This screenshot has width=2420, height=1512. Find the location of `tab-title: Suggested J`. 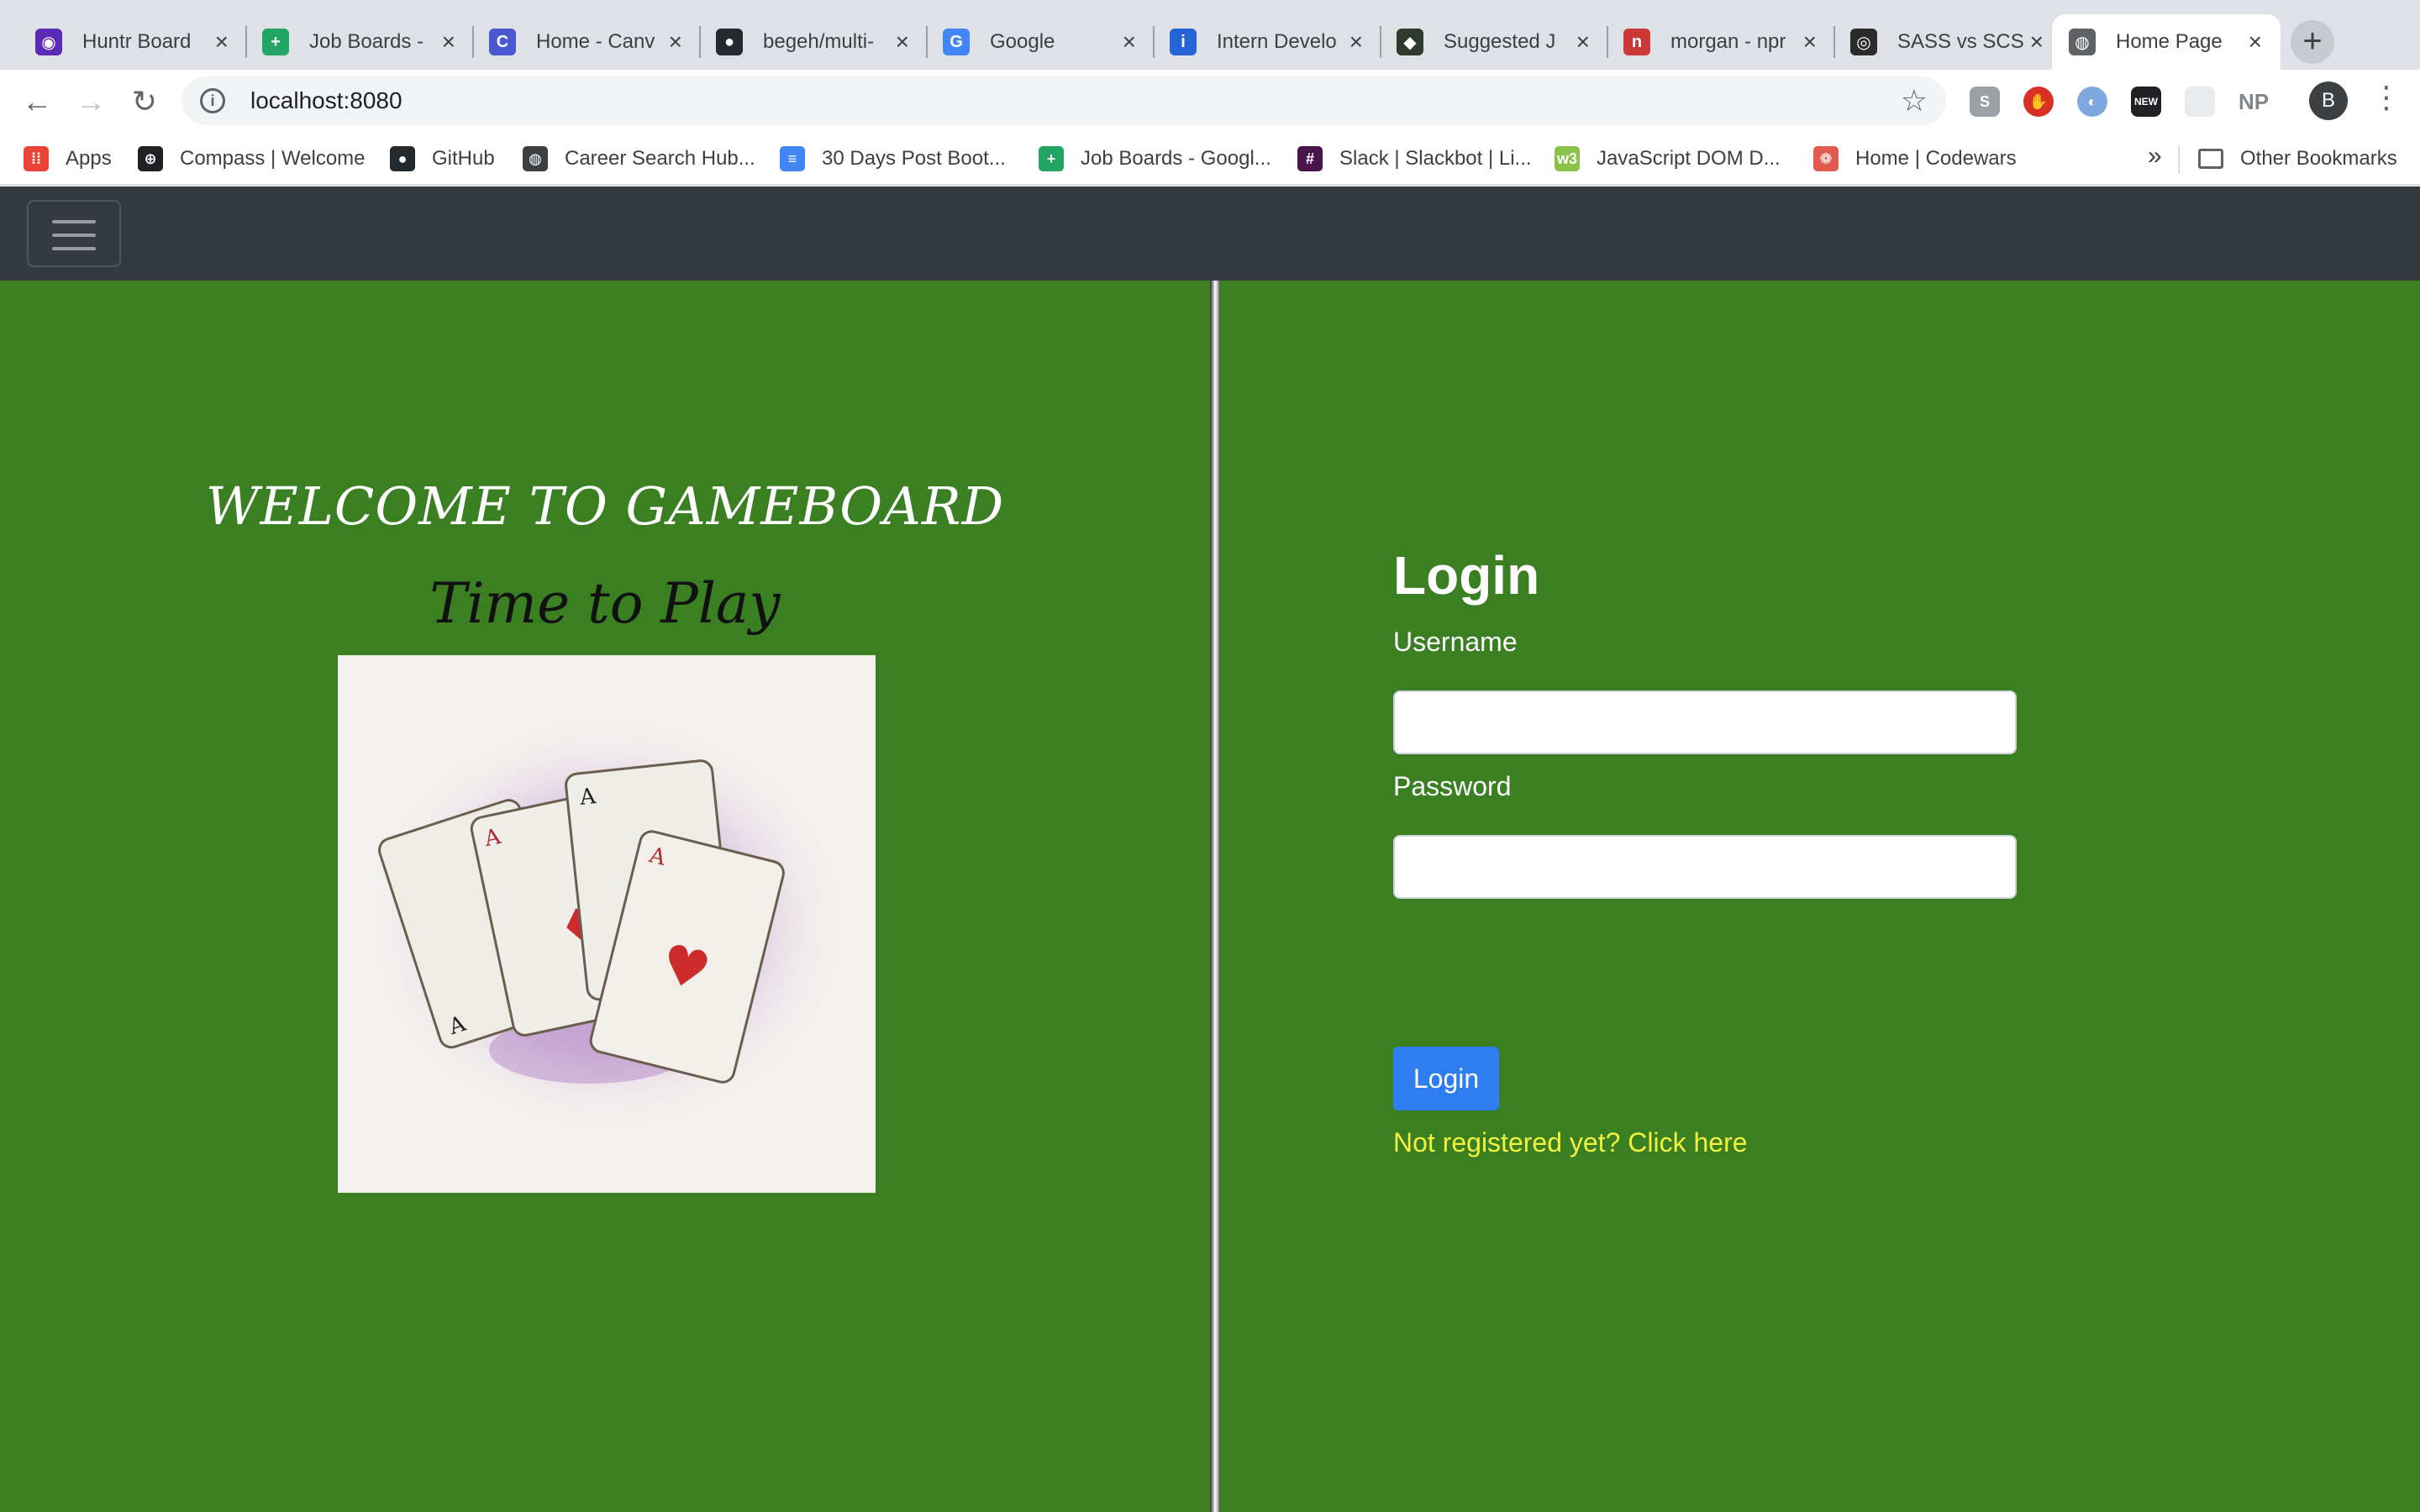

tab-title: Suggested J is located at coordinates (1500, 41).